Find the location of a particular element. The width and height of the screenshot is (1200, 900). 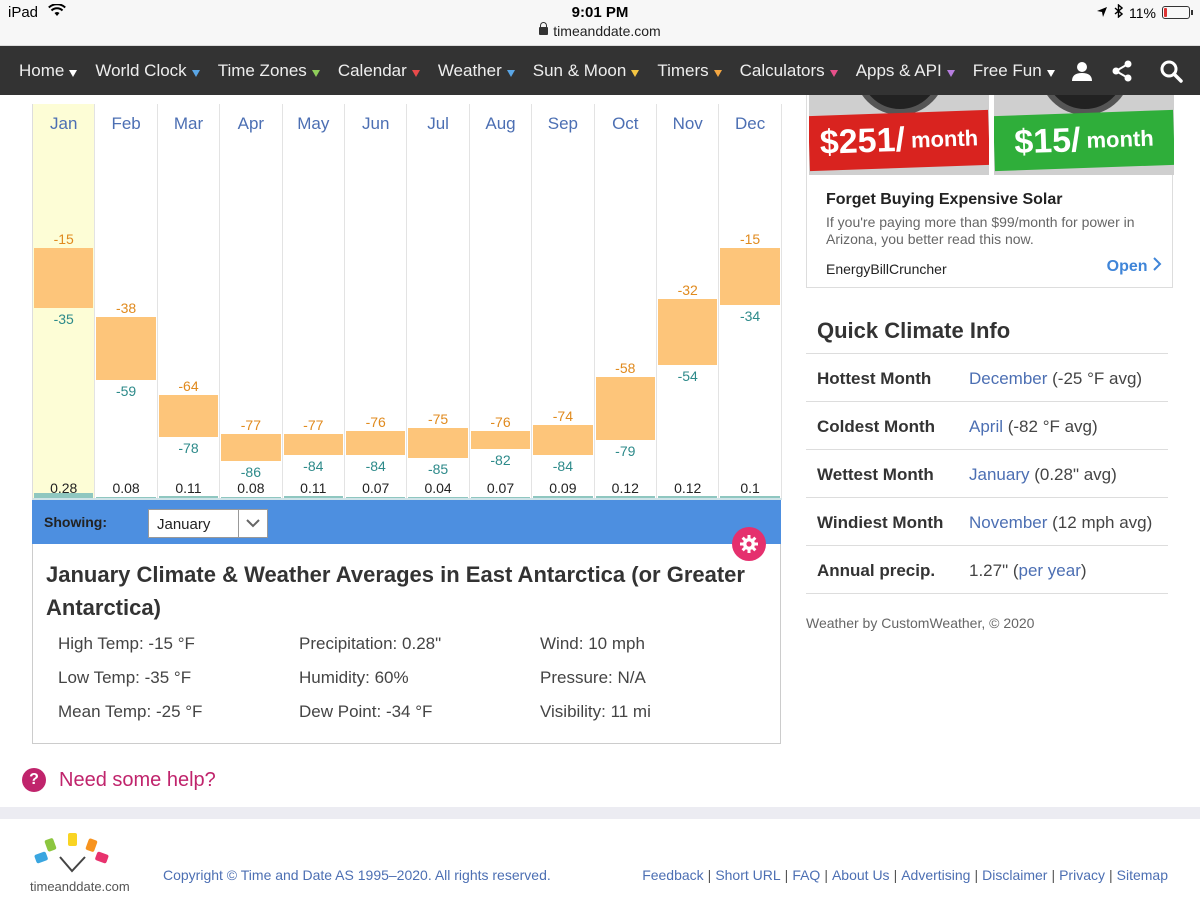

nav-item-weather: Weather is located at coordinates (476, 71).